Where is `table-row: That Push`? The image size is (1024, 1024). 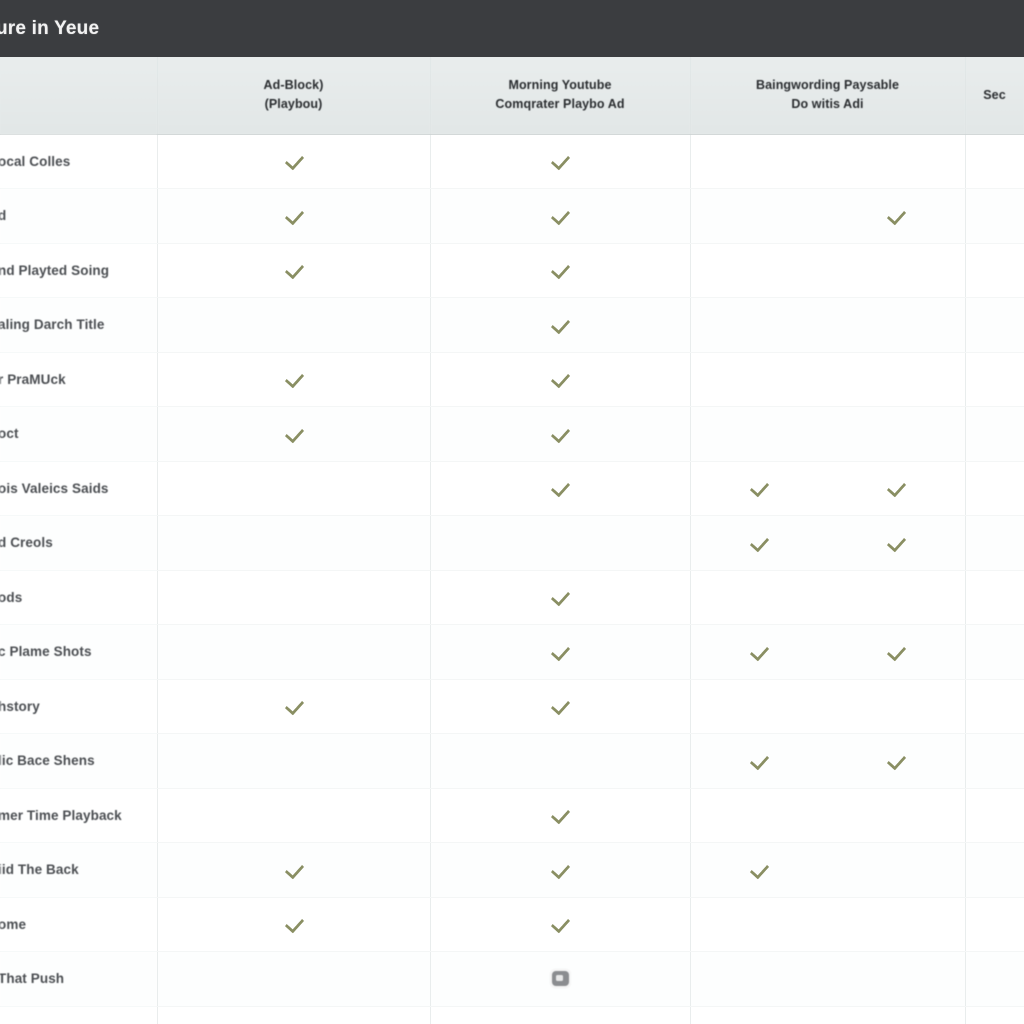 table-row: That Push is located at coordinates (512, 979).